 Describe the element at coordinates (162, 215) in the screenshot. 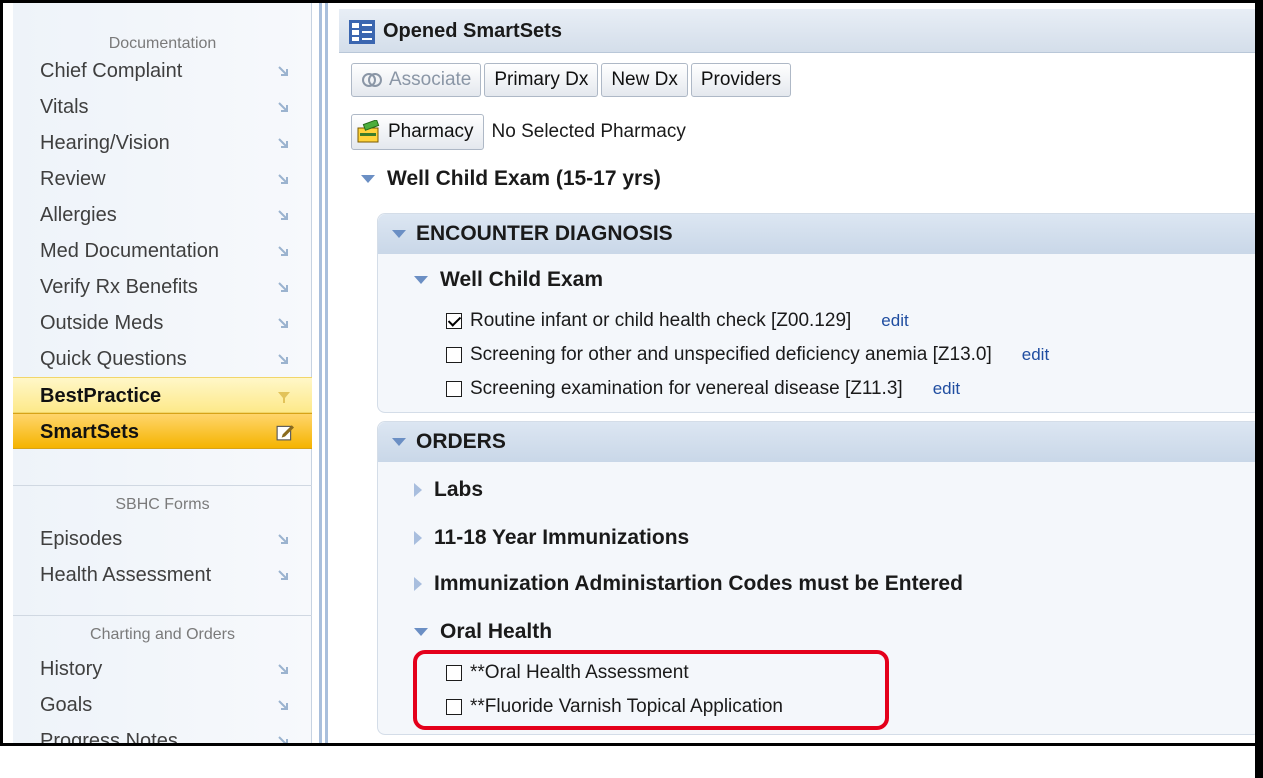

I see `sidebar-item-allergies: Allergies` at that location.